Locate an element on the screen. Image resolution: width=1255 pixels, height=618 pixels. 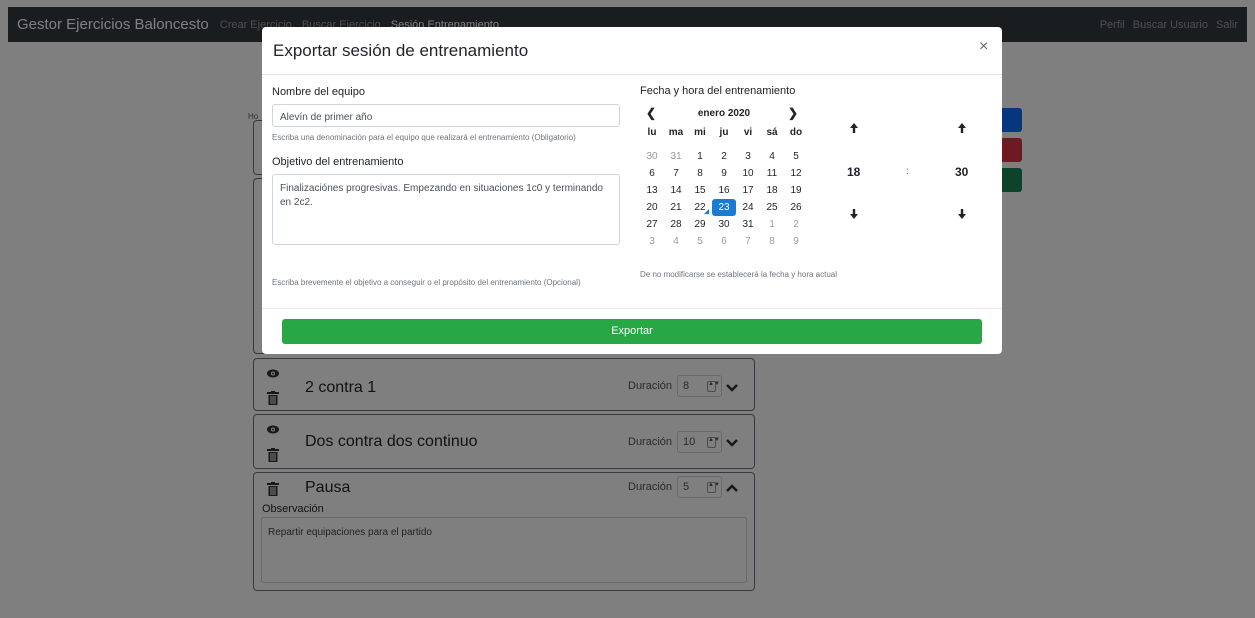
calendar-day: 28 is located at coordinates (676, 224).